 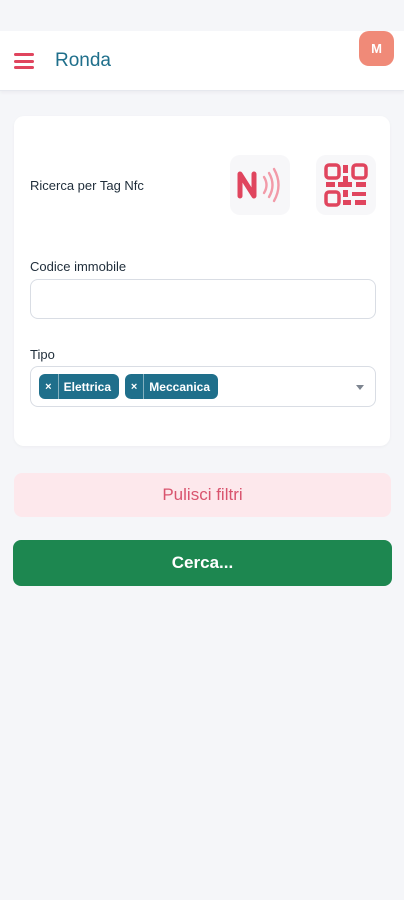 I want to click on avatar: M, so click(x=376, y=48).